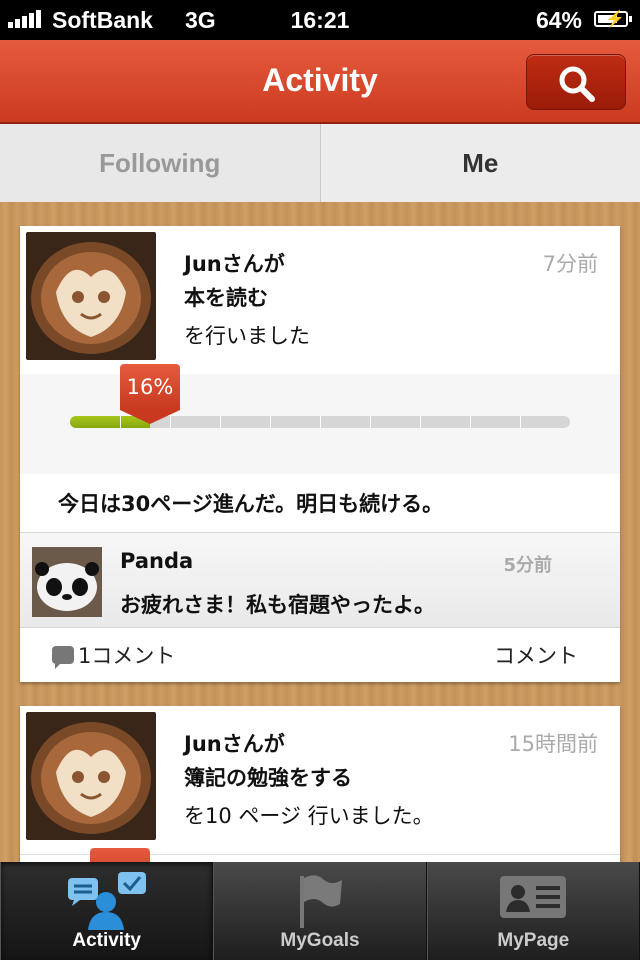 This screenshot has width=640, height=960. Describe the element at coordinates (160, 163) in the screenshot. I see `tab-following: Following` at that location.